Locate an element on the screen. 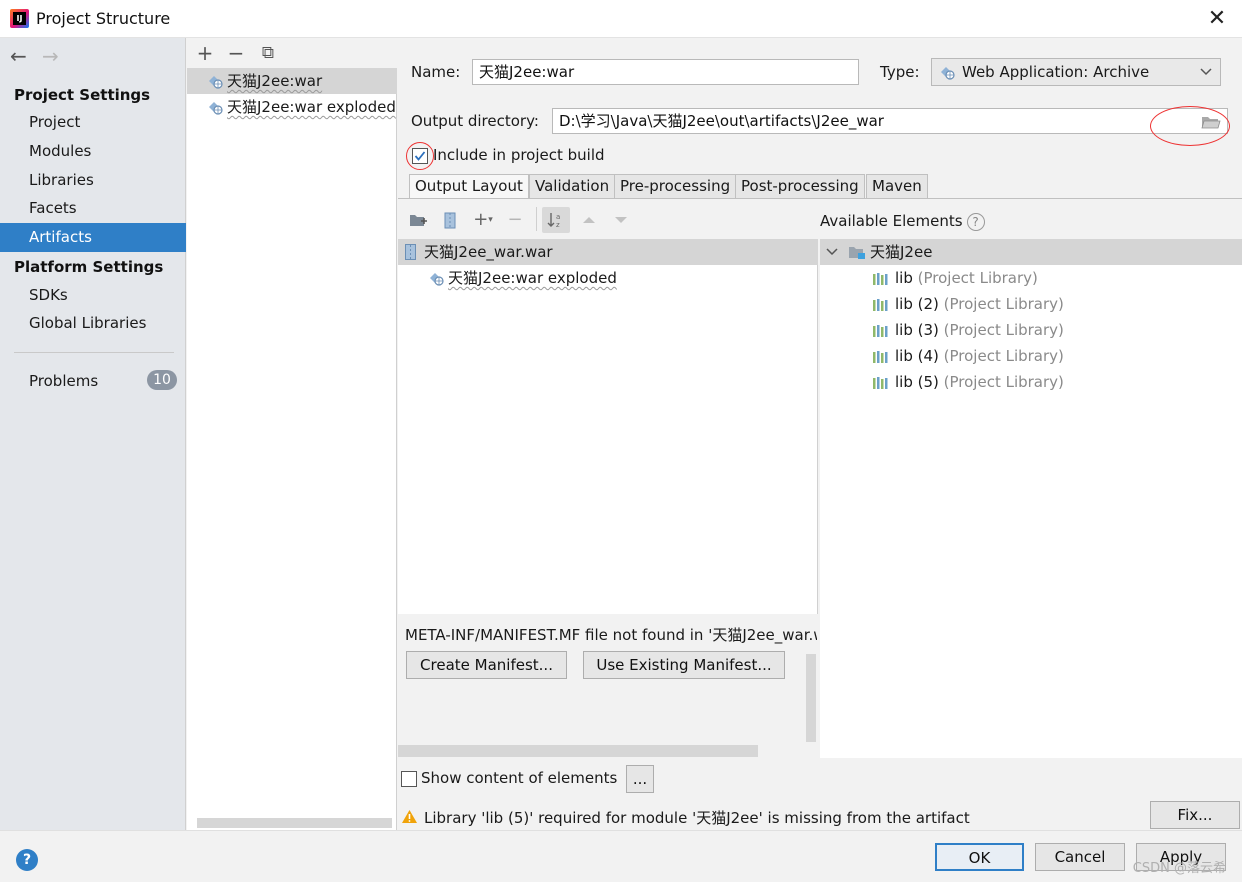 Image resolution: width=1242 pixels, height=882 pixels. artifact-list-item: 天猫J2ee:war exploded is located at coordinates (292, 107).